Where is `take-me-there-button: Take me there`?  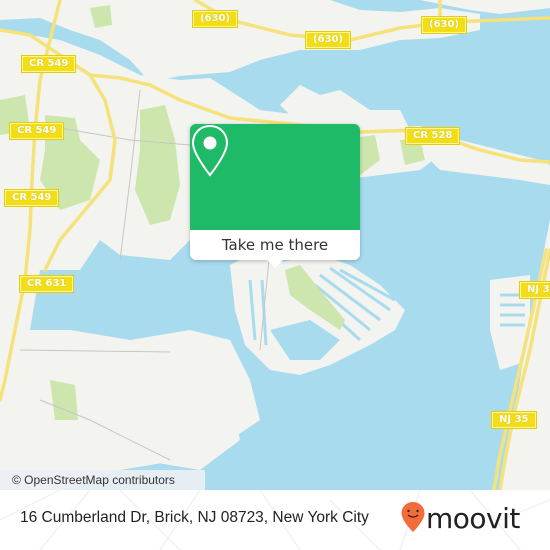 take-me-there-button: Take me there is located at coordinates (275, 245).